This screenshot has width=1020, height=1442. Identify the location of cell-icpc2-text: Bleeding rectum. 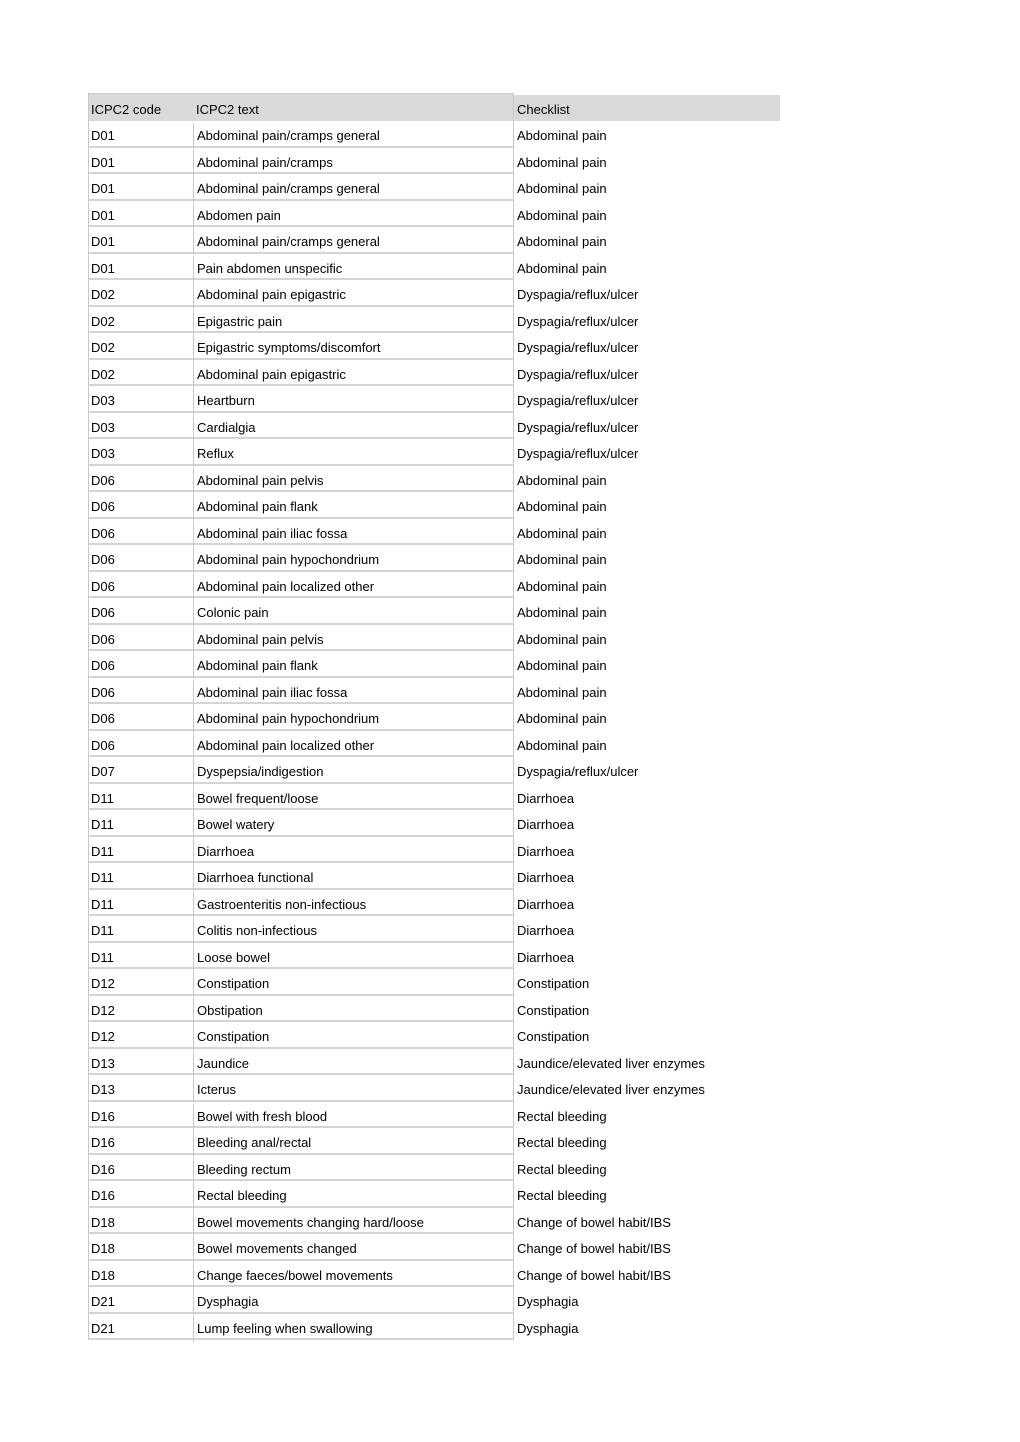
(353, 1169).